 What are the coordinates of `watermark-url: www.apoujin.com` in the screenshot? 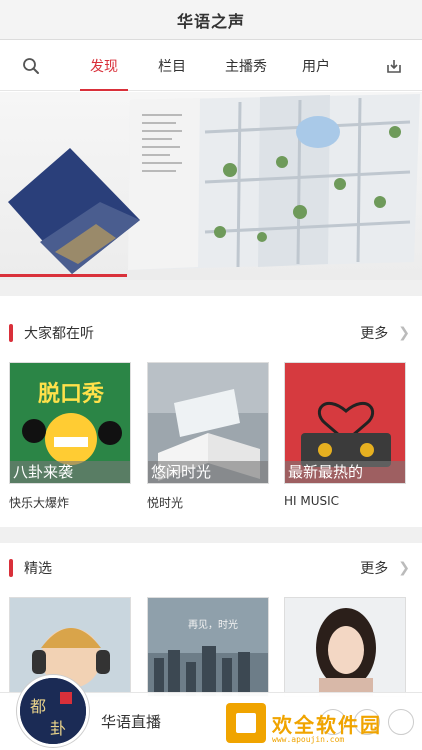 It's located at (308, 739).